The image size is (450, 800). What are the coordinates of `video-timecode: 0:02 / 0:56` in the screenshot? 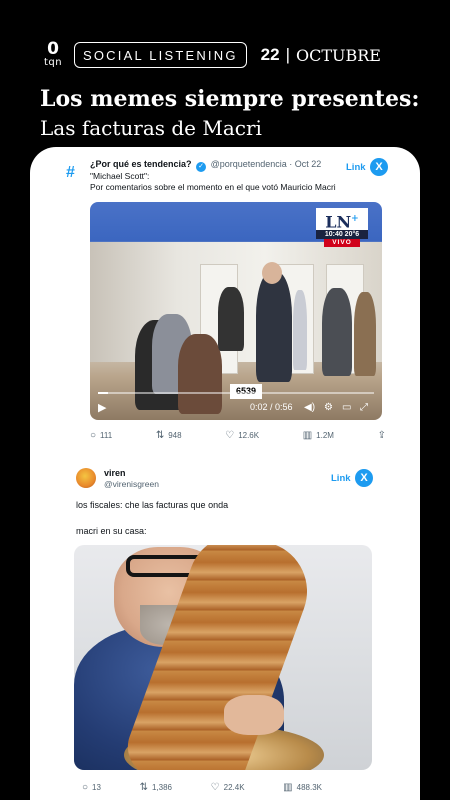 It's located at (271, 407).